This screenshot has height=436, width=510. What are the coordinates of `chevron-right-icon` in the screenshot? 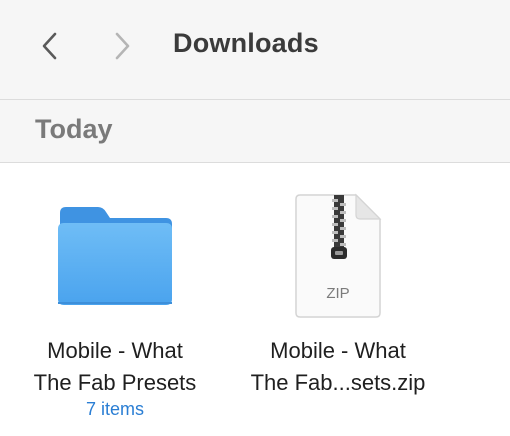 It's located at (122, 46).